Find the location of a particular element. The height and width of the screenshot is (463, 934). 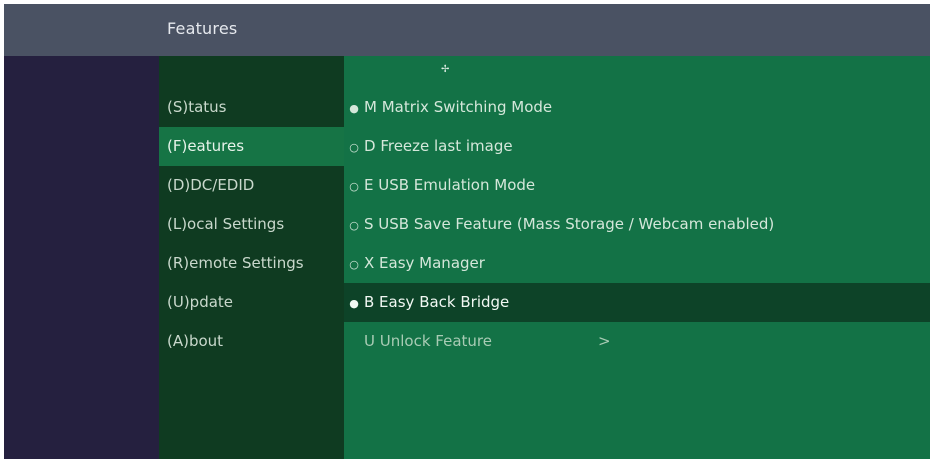

cursor-icon: ✢ is located at coordinates (445, 69).